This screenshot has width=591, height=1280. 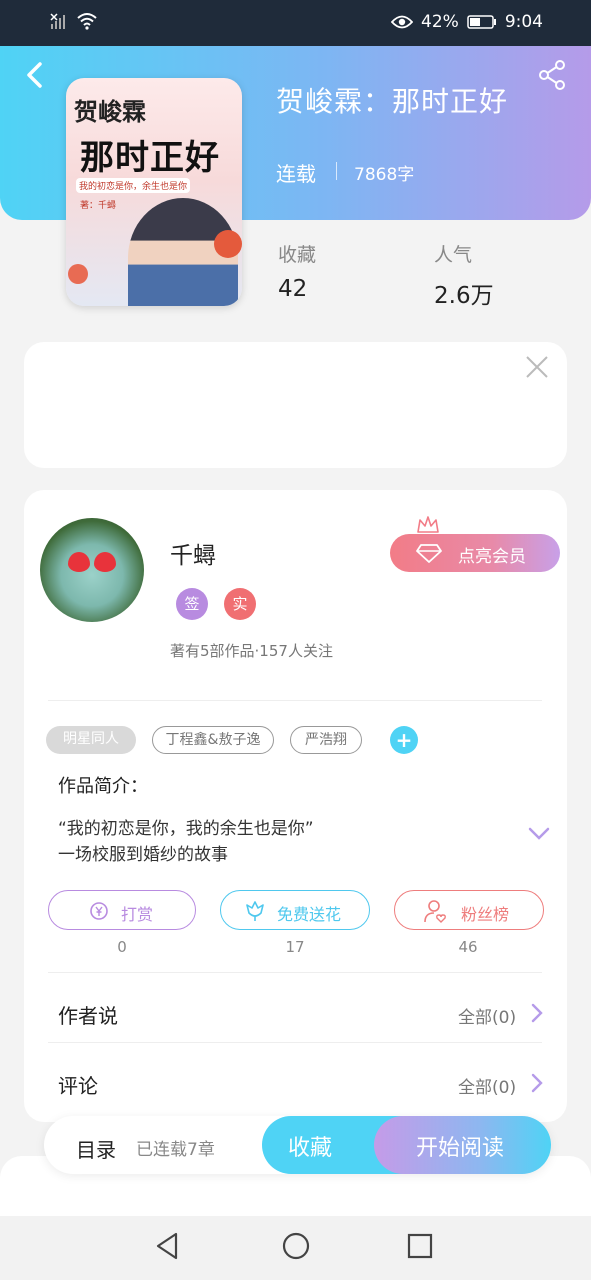 I want to click on eye-comfort-icon, so click(x=402, y=22).